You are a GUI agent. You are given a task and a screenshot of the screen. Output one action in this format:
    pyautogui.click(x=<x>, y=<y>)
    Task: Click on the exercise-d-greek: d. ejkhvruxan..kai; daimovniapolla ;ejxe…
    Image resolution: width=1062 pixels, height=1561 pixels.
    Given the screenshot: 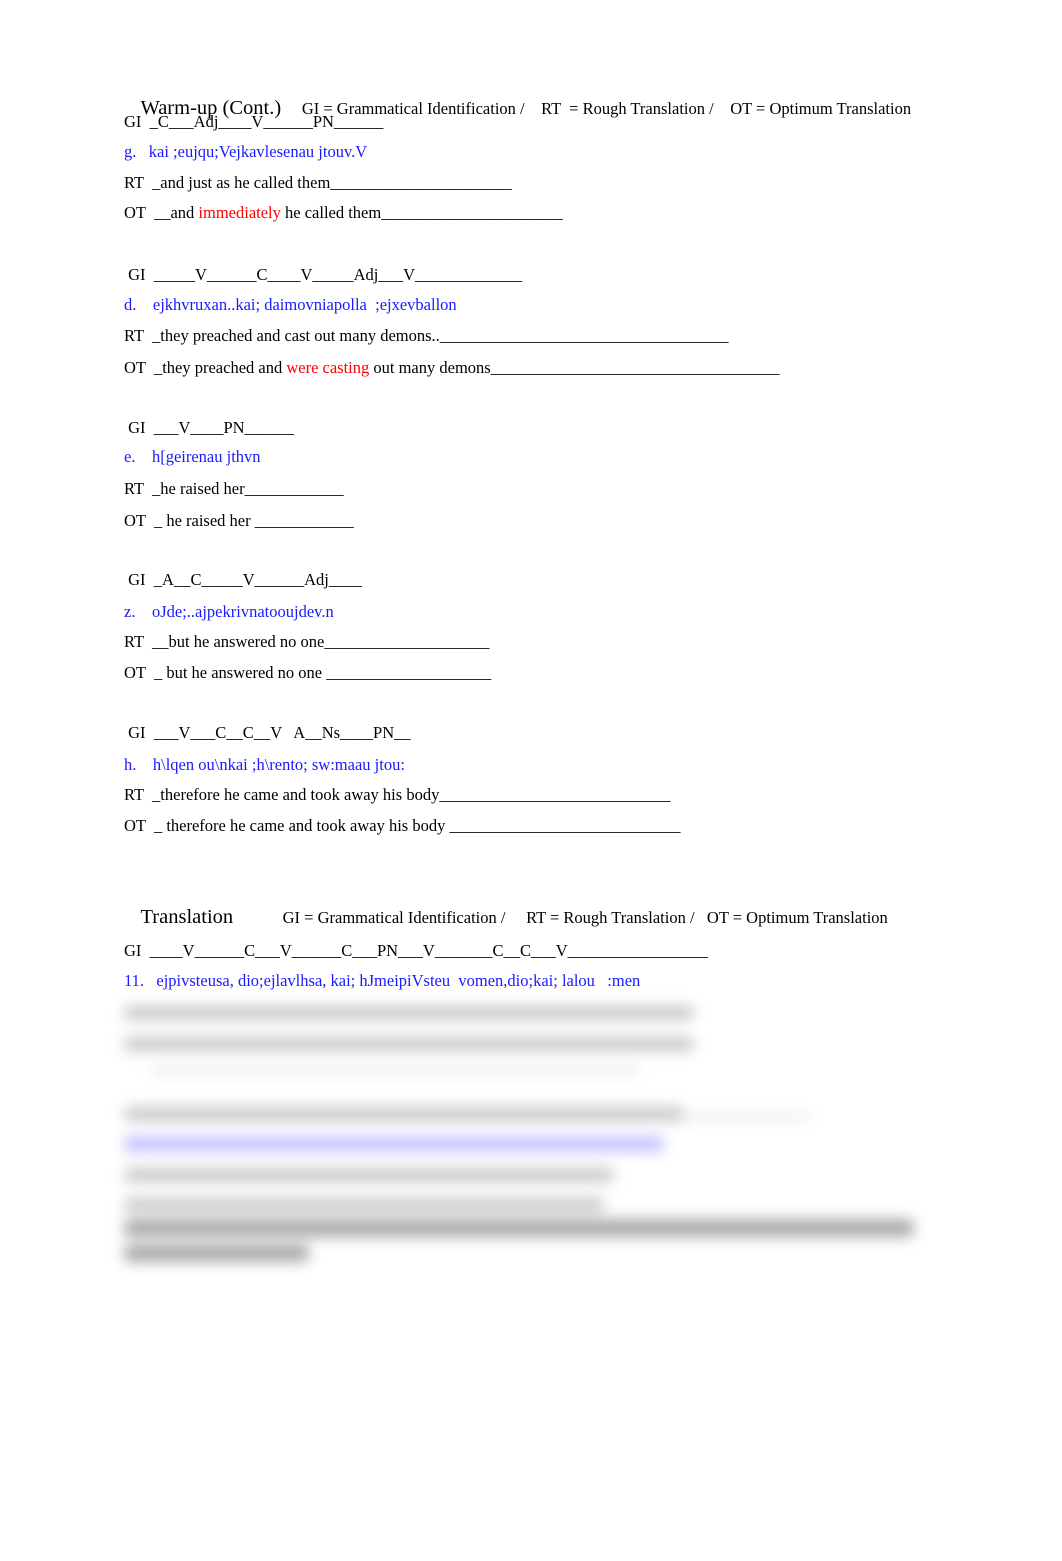 What is the action you would take?
    pyautogui.click(x=290, y=304)
    